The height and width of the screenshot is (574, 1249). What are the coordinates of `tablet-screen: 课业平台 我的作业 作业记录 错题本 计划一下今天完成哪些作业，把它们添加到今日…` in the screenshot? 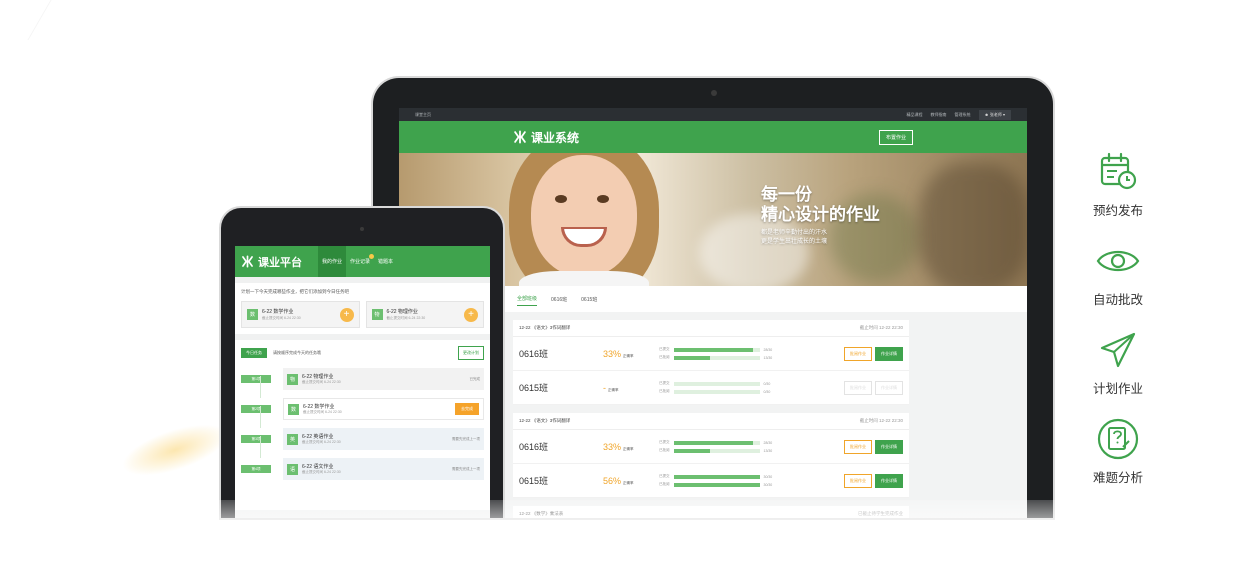 It's located at (362, 382).